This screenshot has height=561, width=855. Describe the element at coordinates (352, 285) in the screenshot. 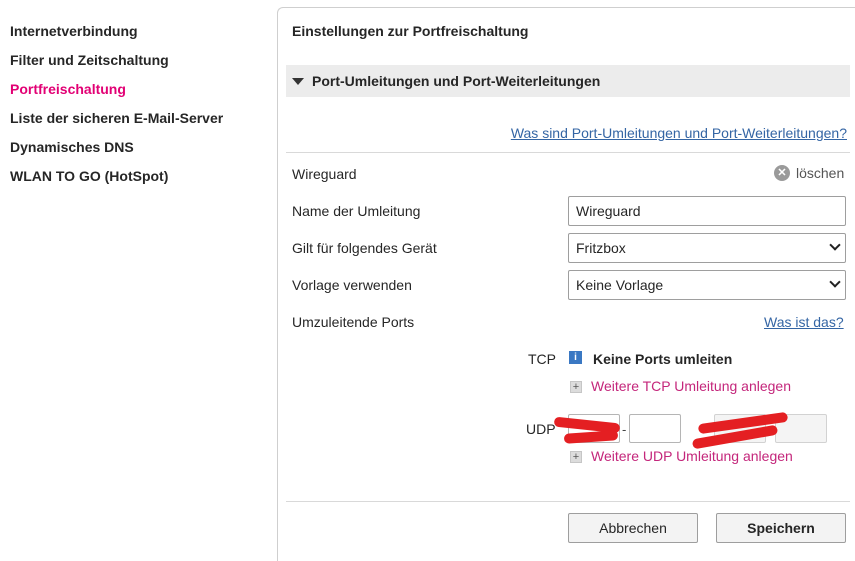

I see `template-label: Vorlage verwenden` at that location.